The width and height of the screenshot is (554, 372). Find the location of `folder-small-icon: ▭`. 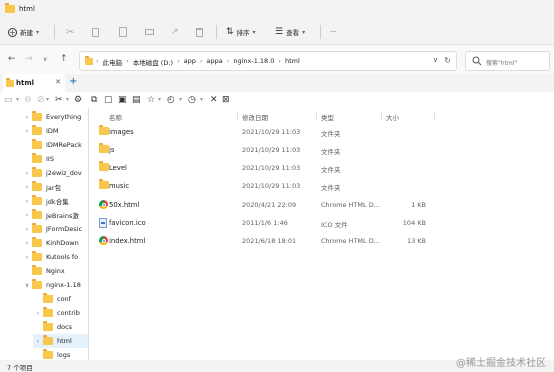

folder-small-icon: ▭ is located at coordinates (8, 100).